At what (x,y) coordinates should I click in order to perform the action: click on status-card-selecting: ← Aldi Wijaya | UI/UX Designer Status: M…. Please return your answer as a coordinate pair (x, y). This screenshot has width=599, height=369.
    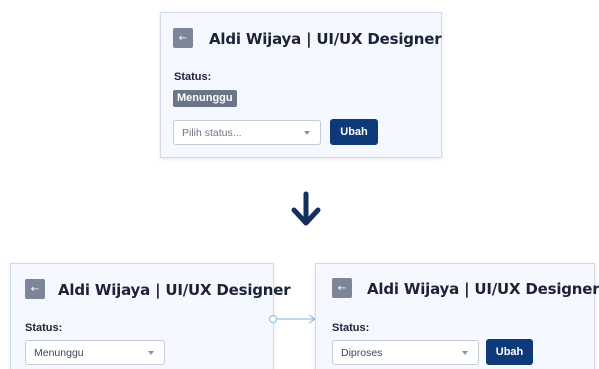
    Looking at the image, I should click on (150, 316).